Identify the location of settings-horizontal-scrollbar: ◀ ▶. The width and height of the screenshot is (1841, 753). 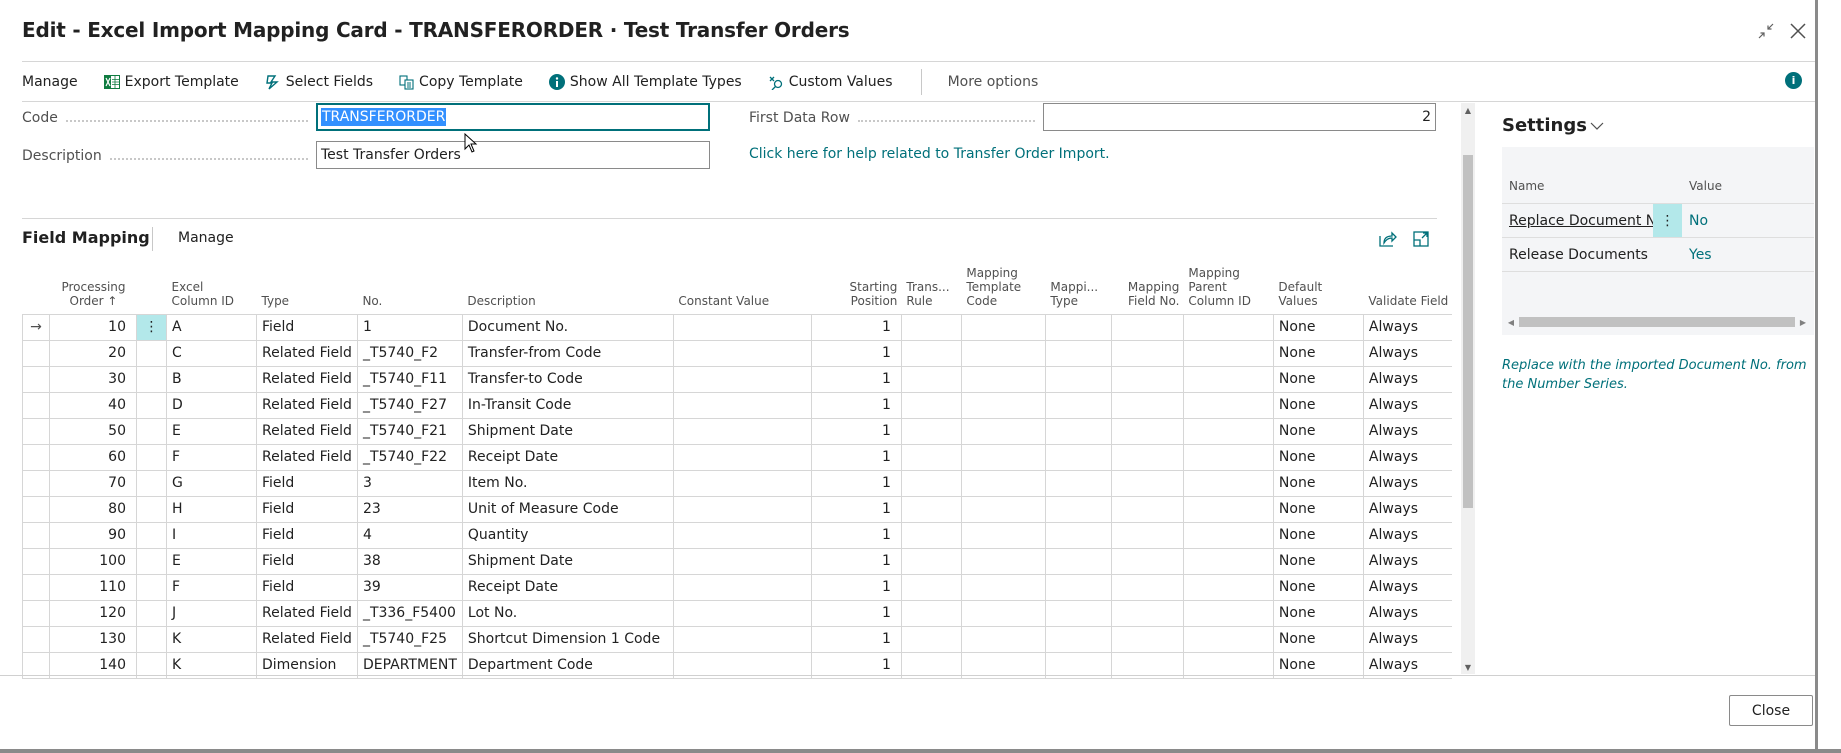
(1658, 322).